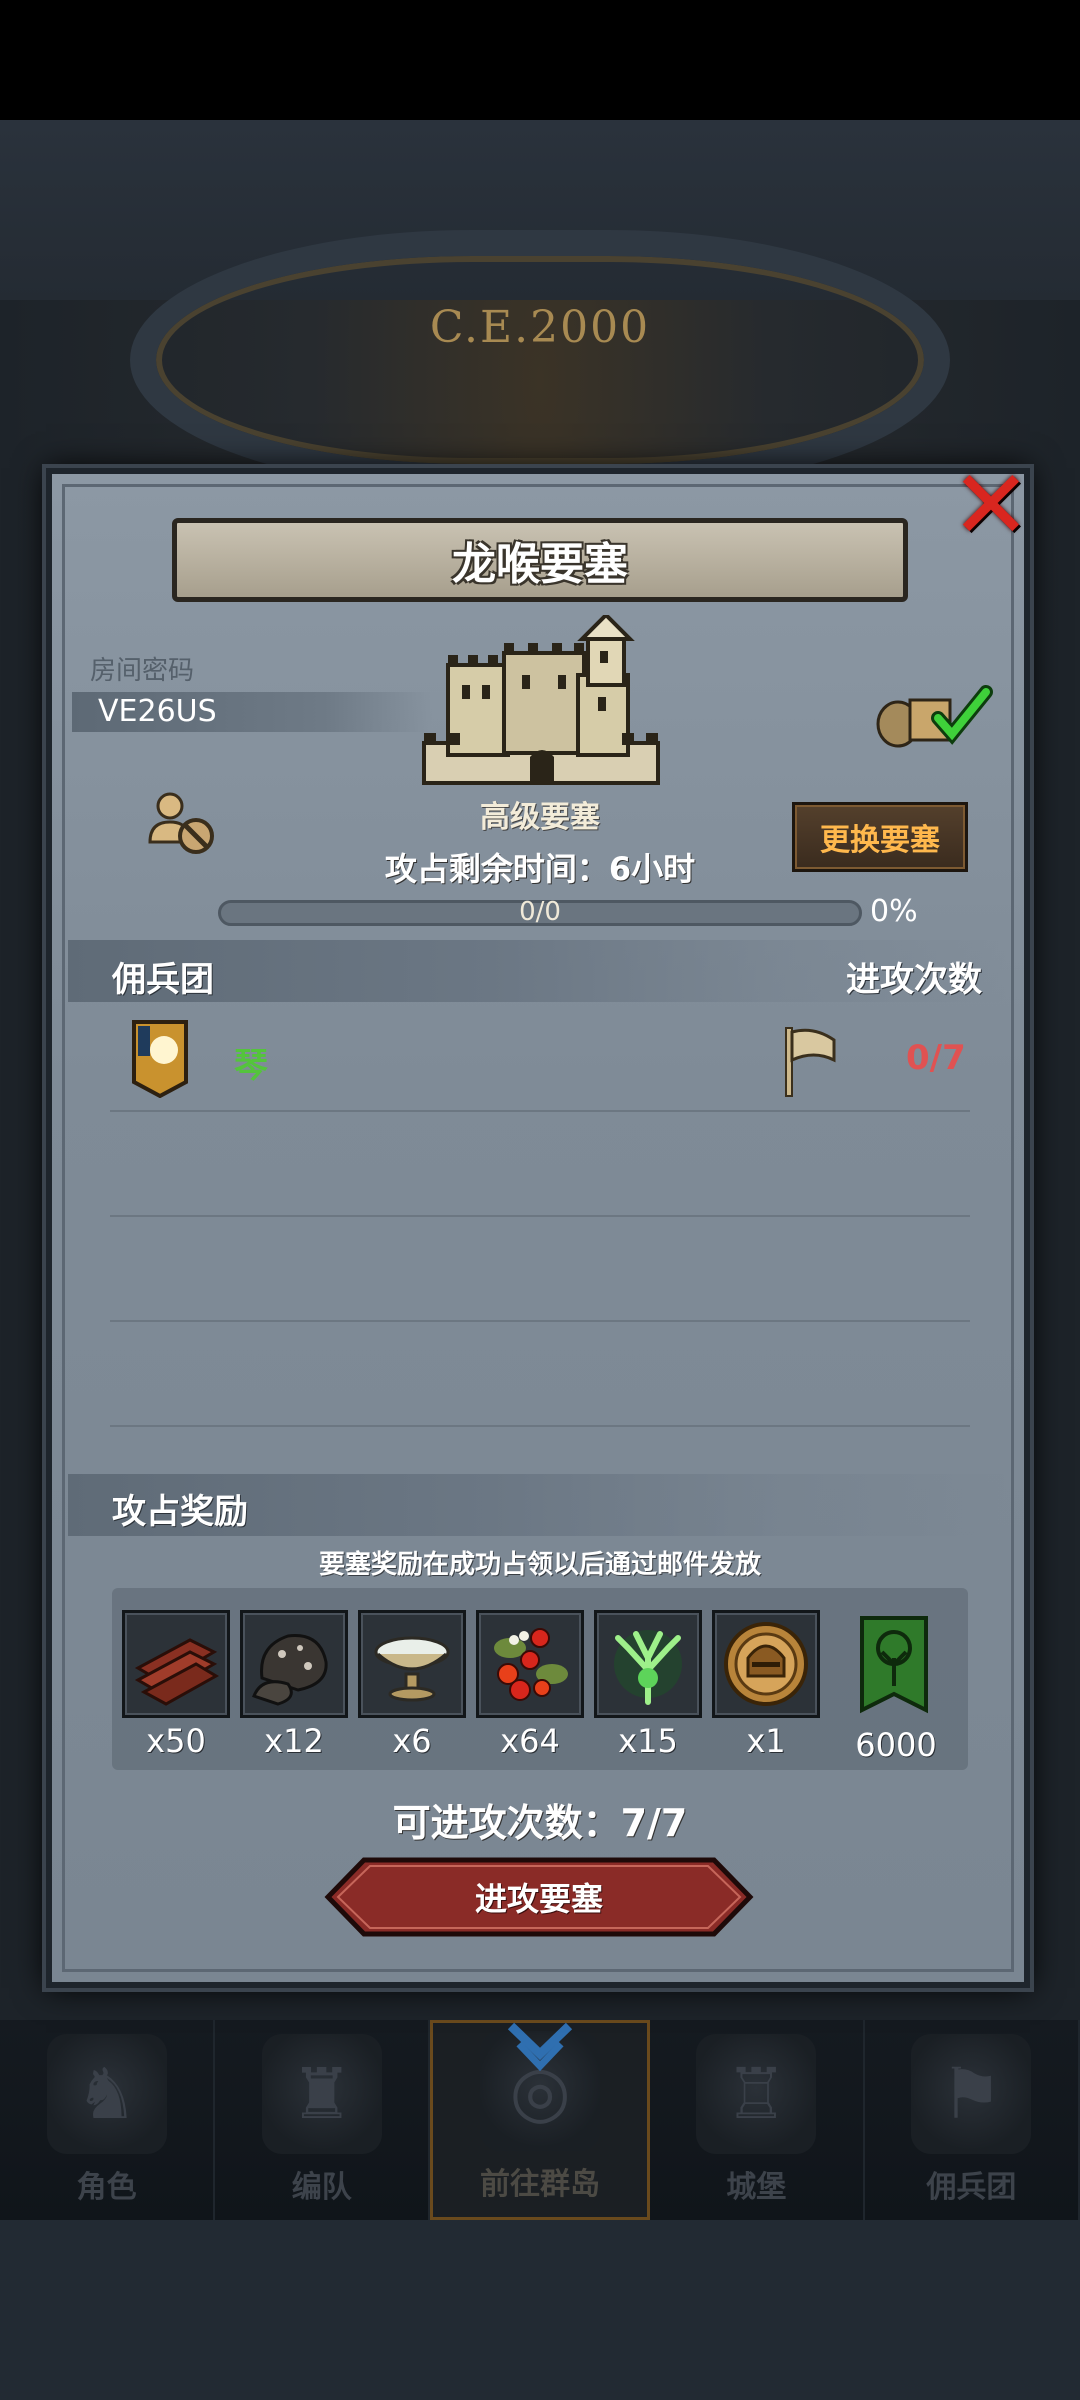 This screenshot has width=1080, height=2400. Describe the element at coordinates (412, 1669) in the screenshot. I see `silver-bowl-icon` at that location.